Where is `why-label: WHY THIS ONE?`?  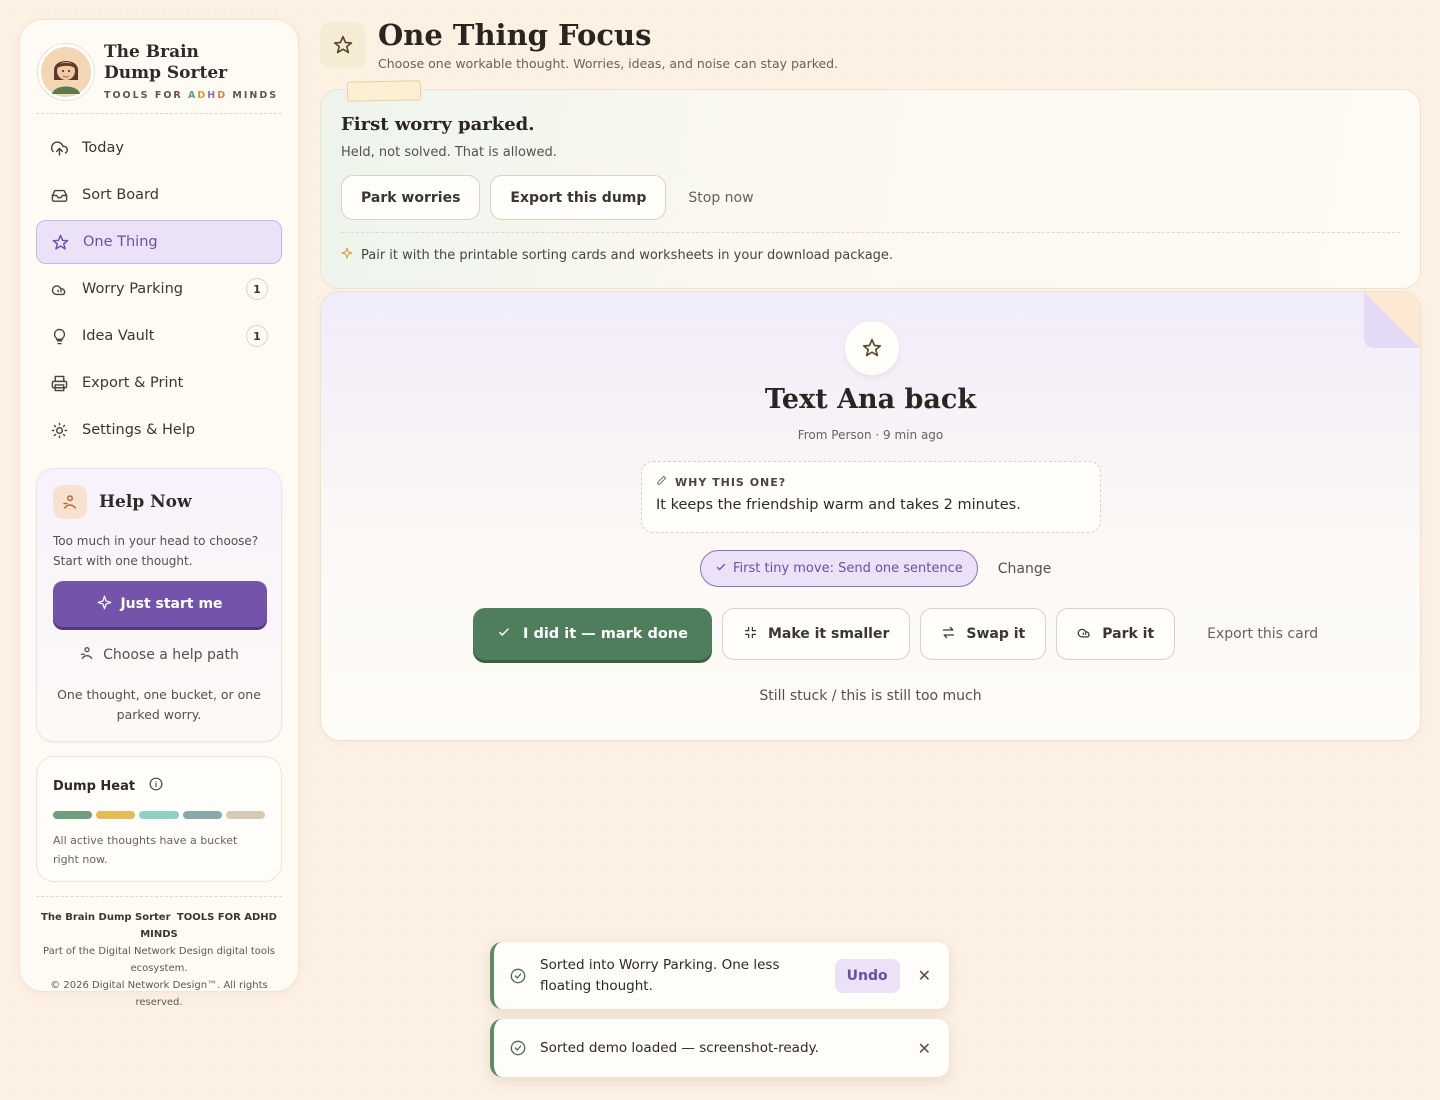 why-label: WHY THIS ONE? is located at coordinates (731, 482).